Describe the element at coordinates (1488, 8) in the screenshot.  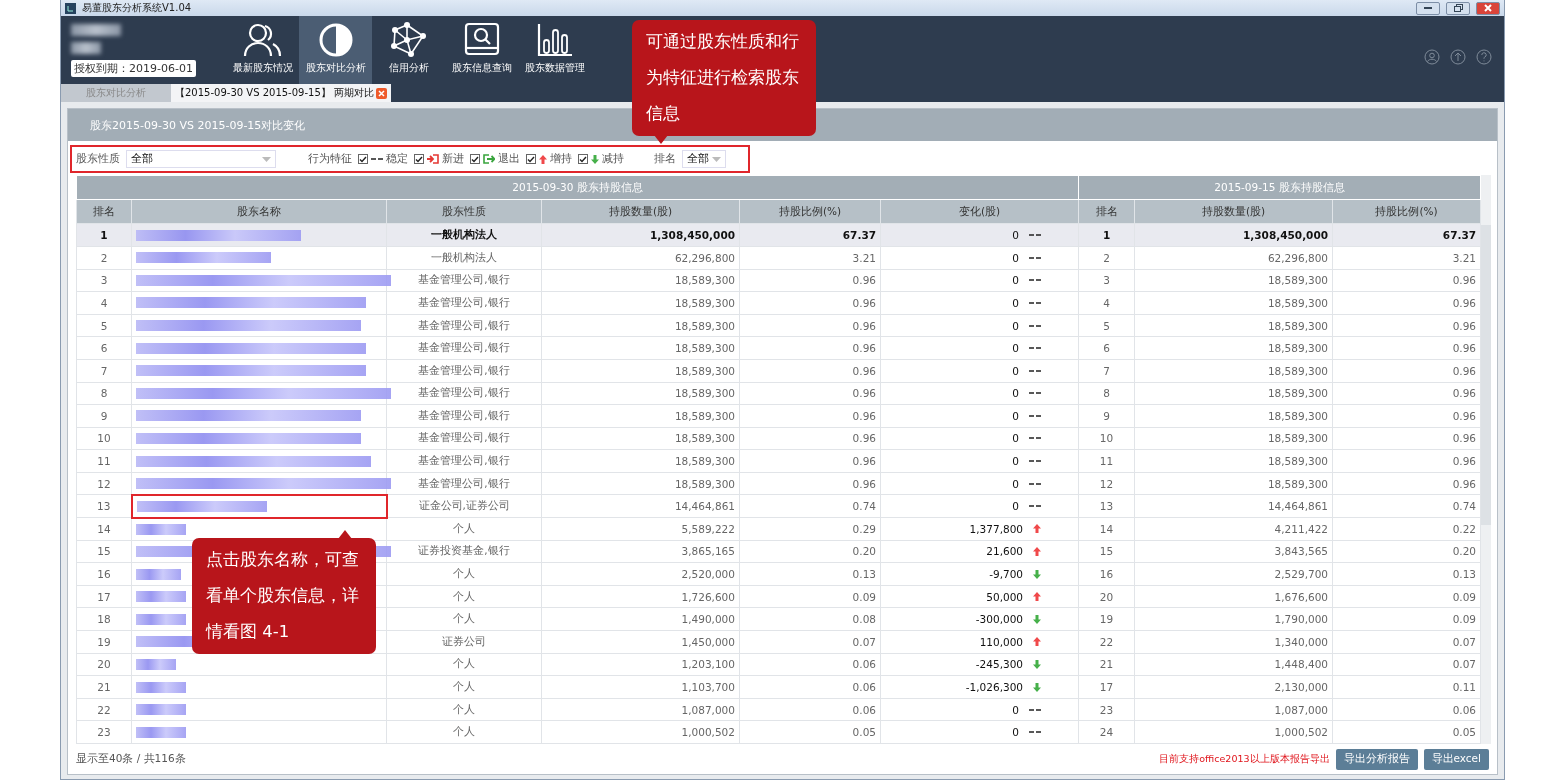
I see `close-button` at that location.